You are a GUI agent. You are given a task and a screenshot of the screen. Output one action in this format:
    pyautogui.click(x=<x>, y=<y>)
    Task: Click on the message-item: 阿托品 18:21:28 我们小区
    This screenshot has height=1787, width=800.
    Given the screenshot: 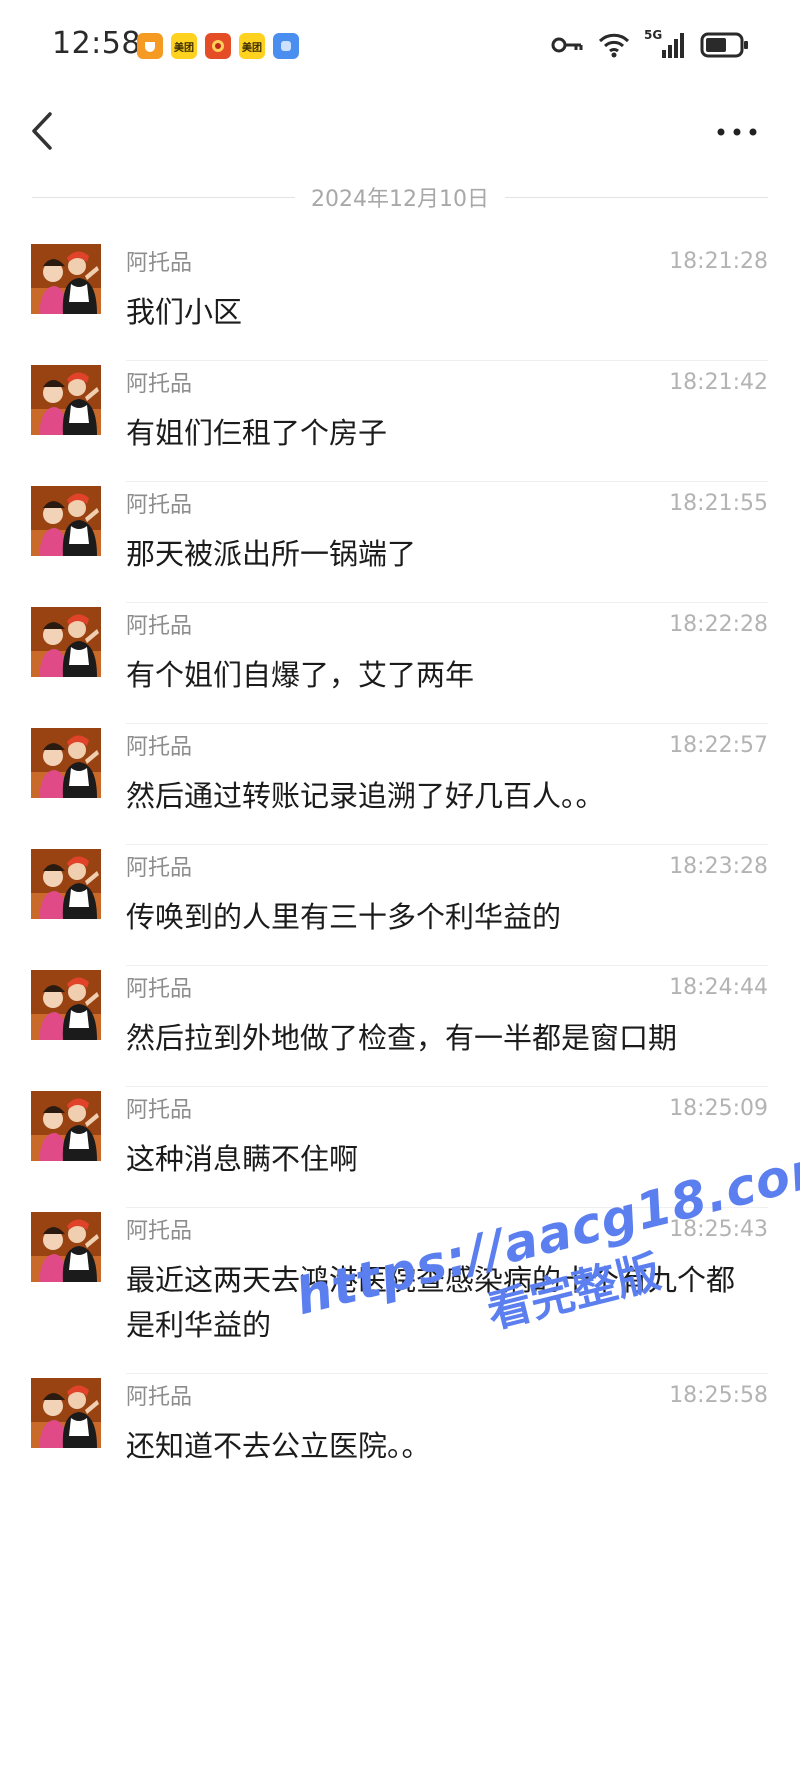 What is the action you would take?
    pyautogui.click(x=400, y=300)
    